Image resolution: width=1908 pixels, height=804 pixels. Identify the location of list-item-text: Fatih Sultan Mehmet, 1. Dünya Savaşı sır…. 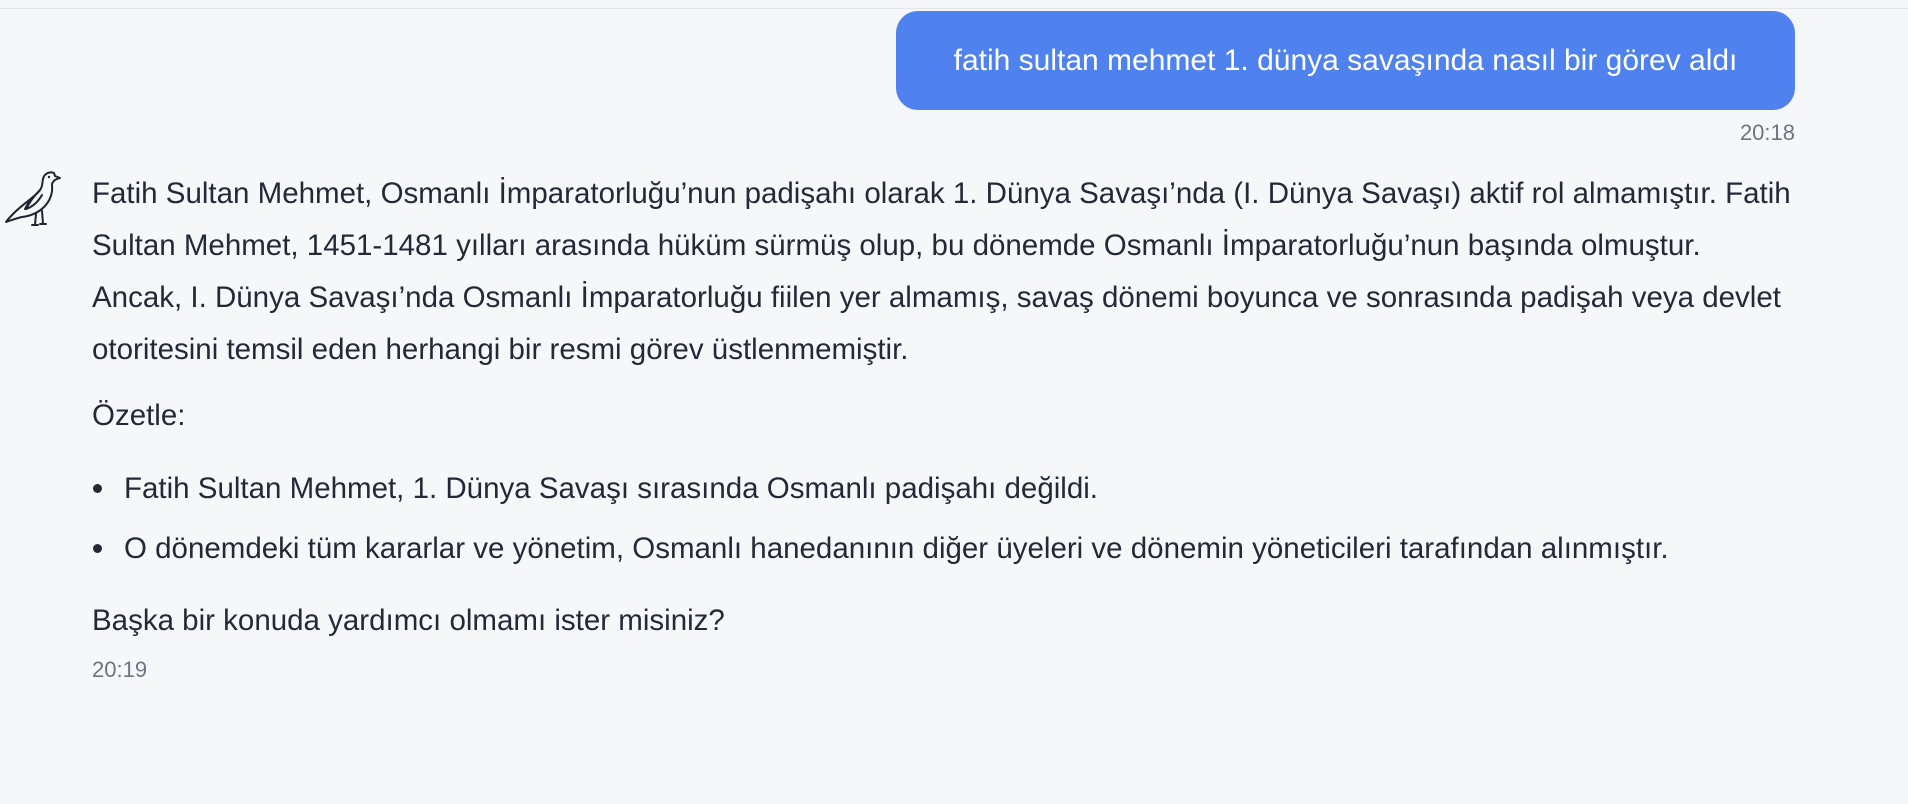
(611, 488).